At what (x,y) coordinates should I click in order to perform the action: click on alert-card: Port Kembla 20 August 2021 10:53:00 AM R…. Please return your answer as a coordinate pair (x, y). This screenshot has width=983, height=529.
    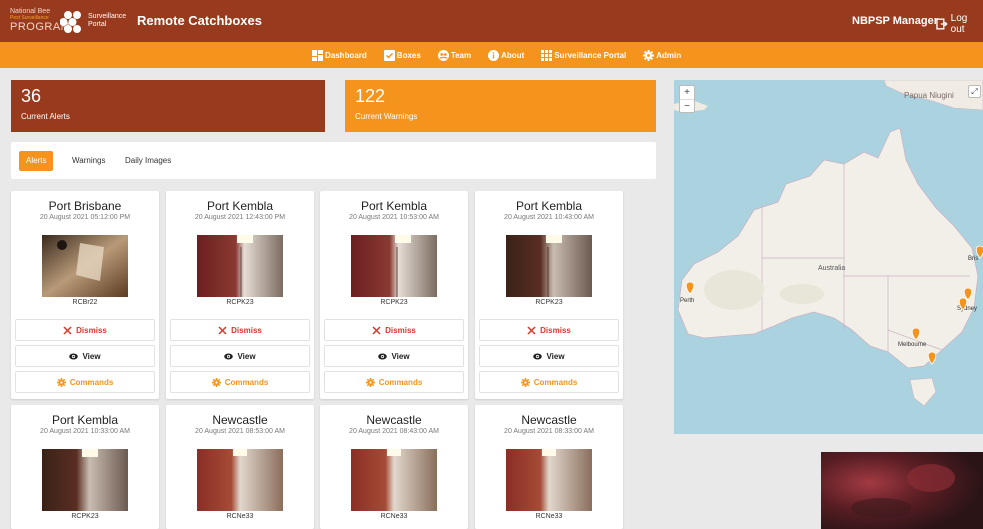
    Looking at the image, I should click on (394, 295).